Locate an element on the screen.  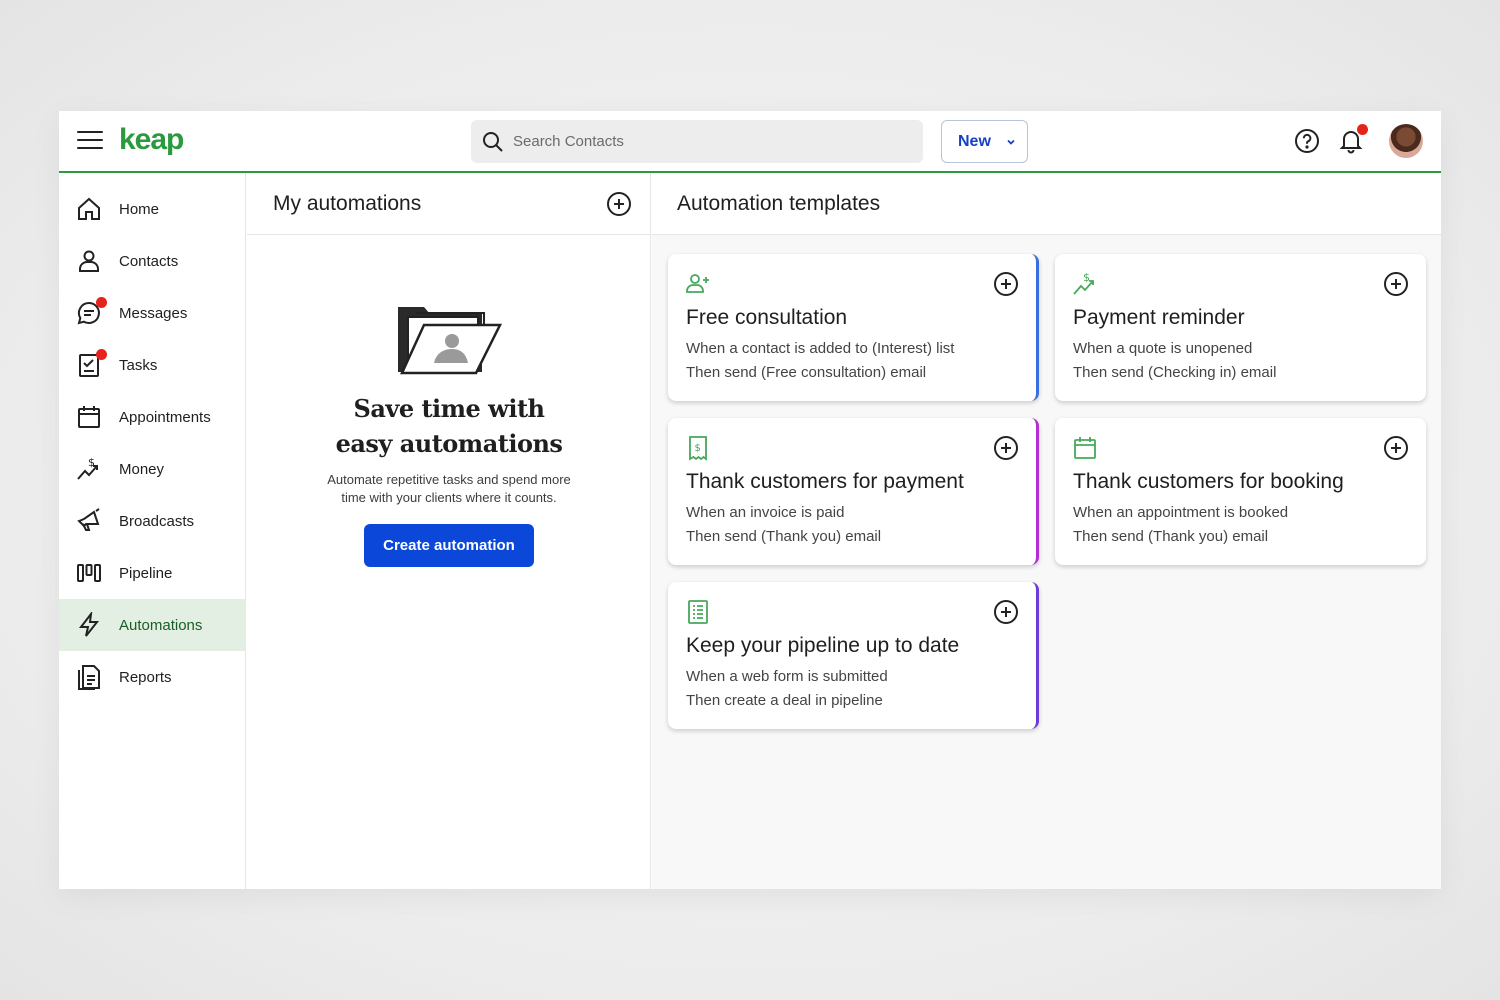
sidebar-item-label: Appointments is located at coordinates (165, 417).